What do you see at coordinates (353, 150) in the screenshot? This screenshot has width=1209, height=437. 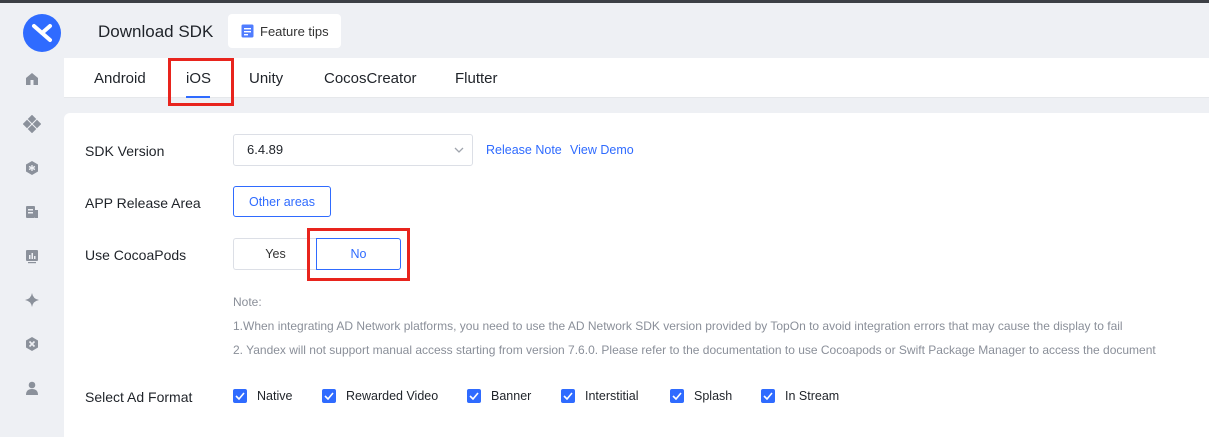 I see `sdk-version-select: 6.4.89` at bounding box center [353, 150].